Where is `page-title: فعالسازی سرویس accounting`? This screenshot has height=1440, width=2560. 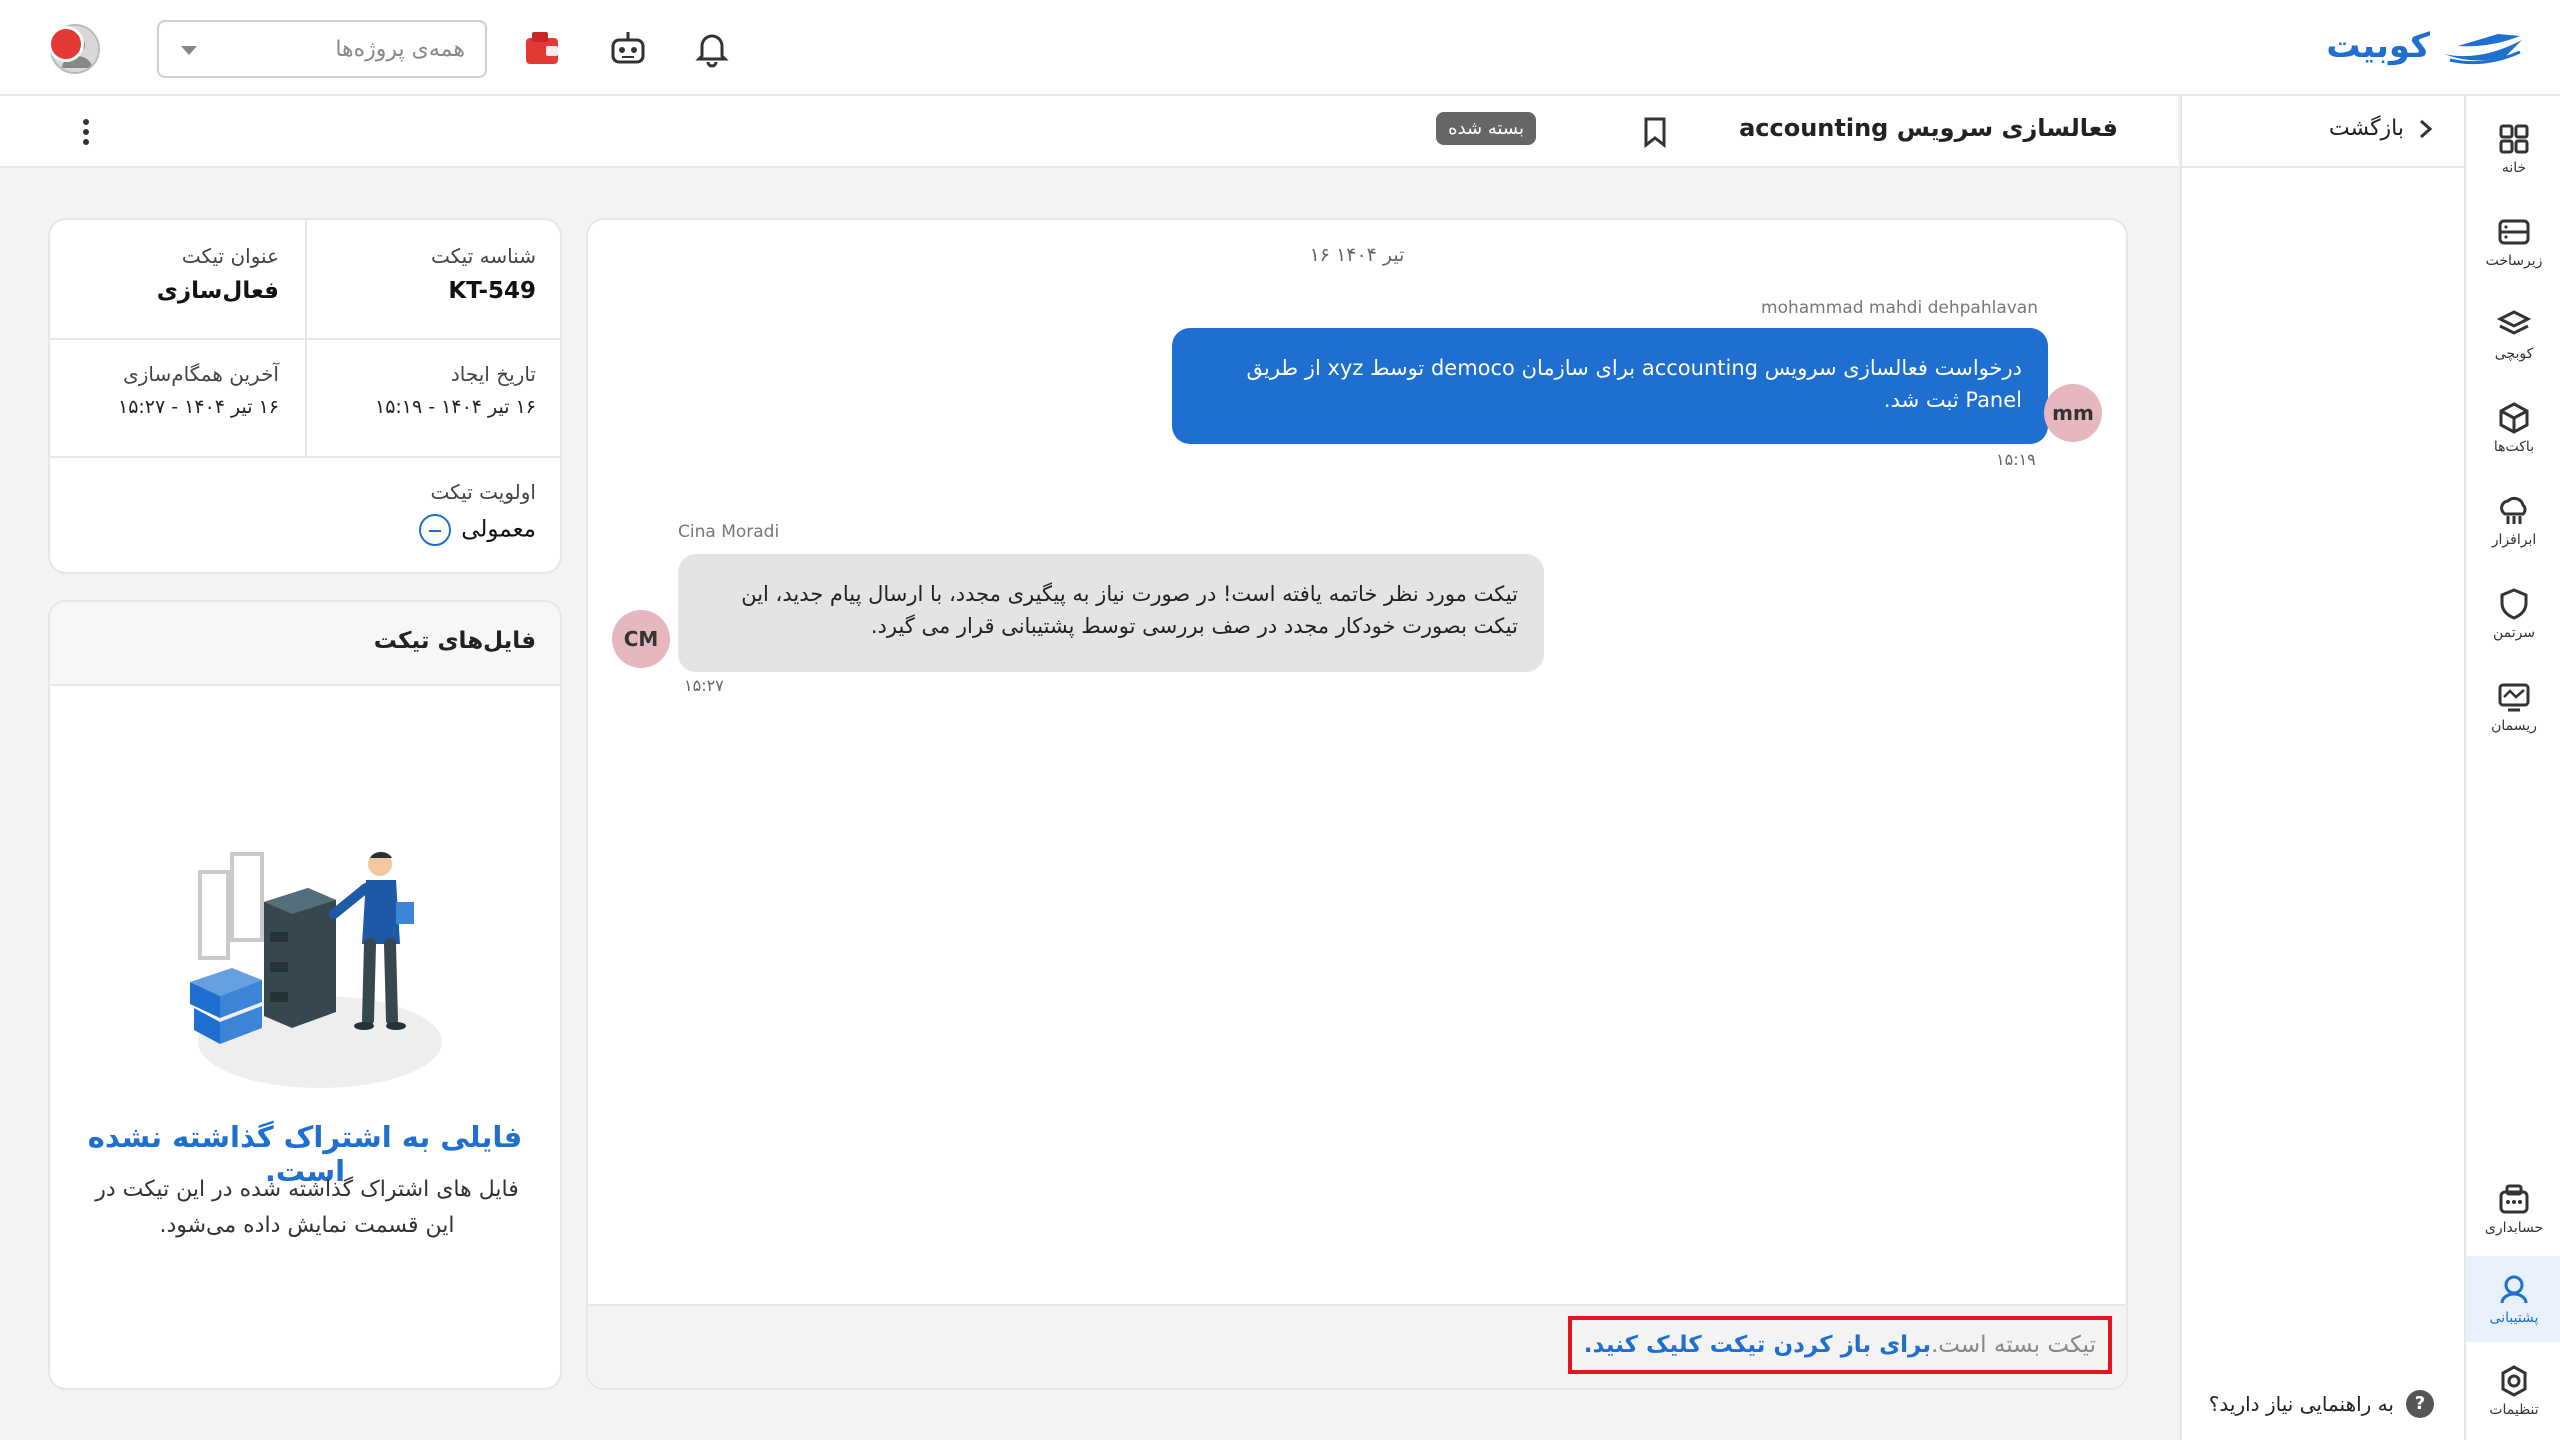
page-title: فعالسازی سرویس accounting is located at coordinates (1928, 128).